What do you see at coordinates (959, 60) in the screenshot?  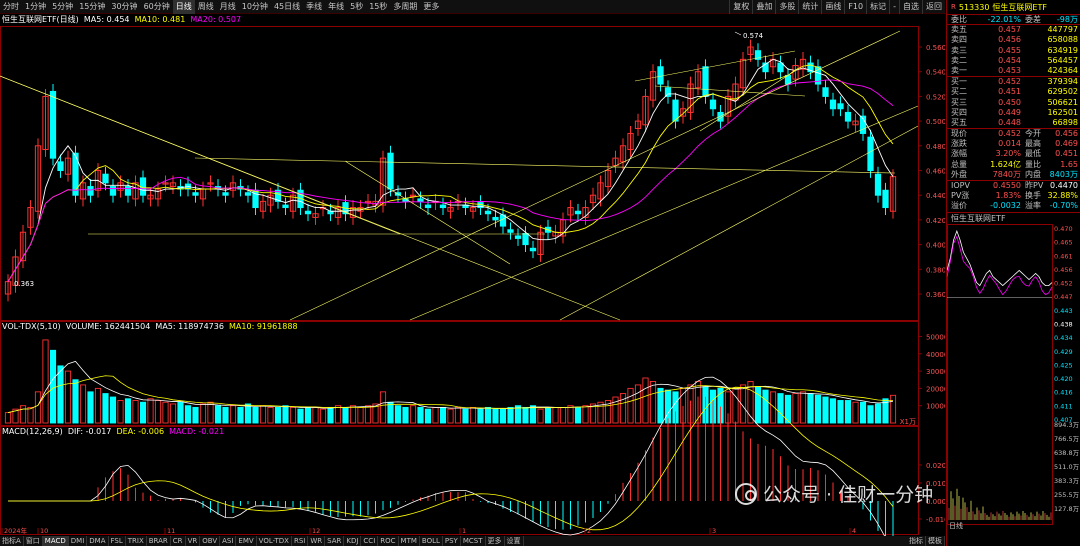 I see `book-label: 卖二` at bounding box center [959, 60].